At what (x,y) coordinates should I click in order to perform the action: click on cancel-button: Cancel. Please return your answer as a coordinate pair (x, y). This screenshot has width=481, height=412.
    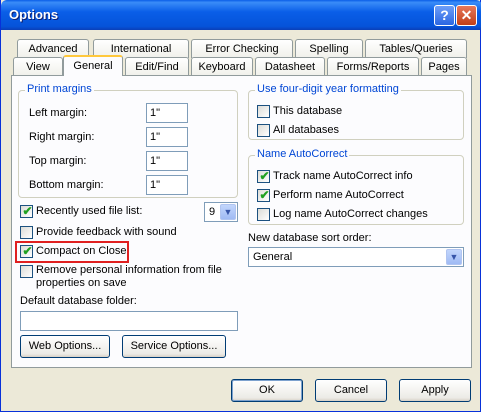
    Looking at the image, I should click on (351, 390).